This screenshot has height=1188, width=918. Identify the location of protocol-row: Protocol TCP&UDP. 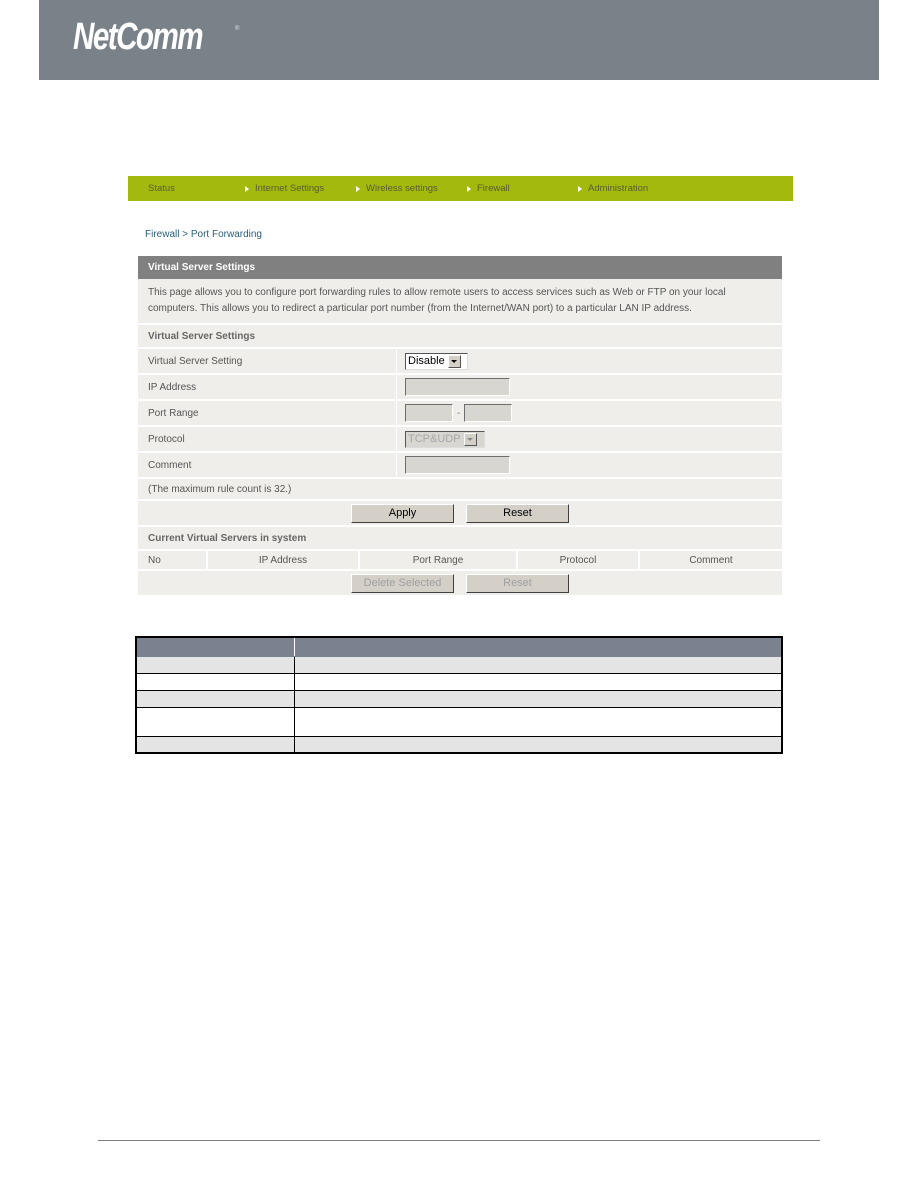
(460, 440).